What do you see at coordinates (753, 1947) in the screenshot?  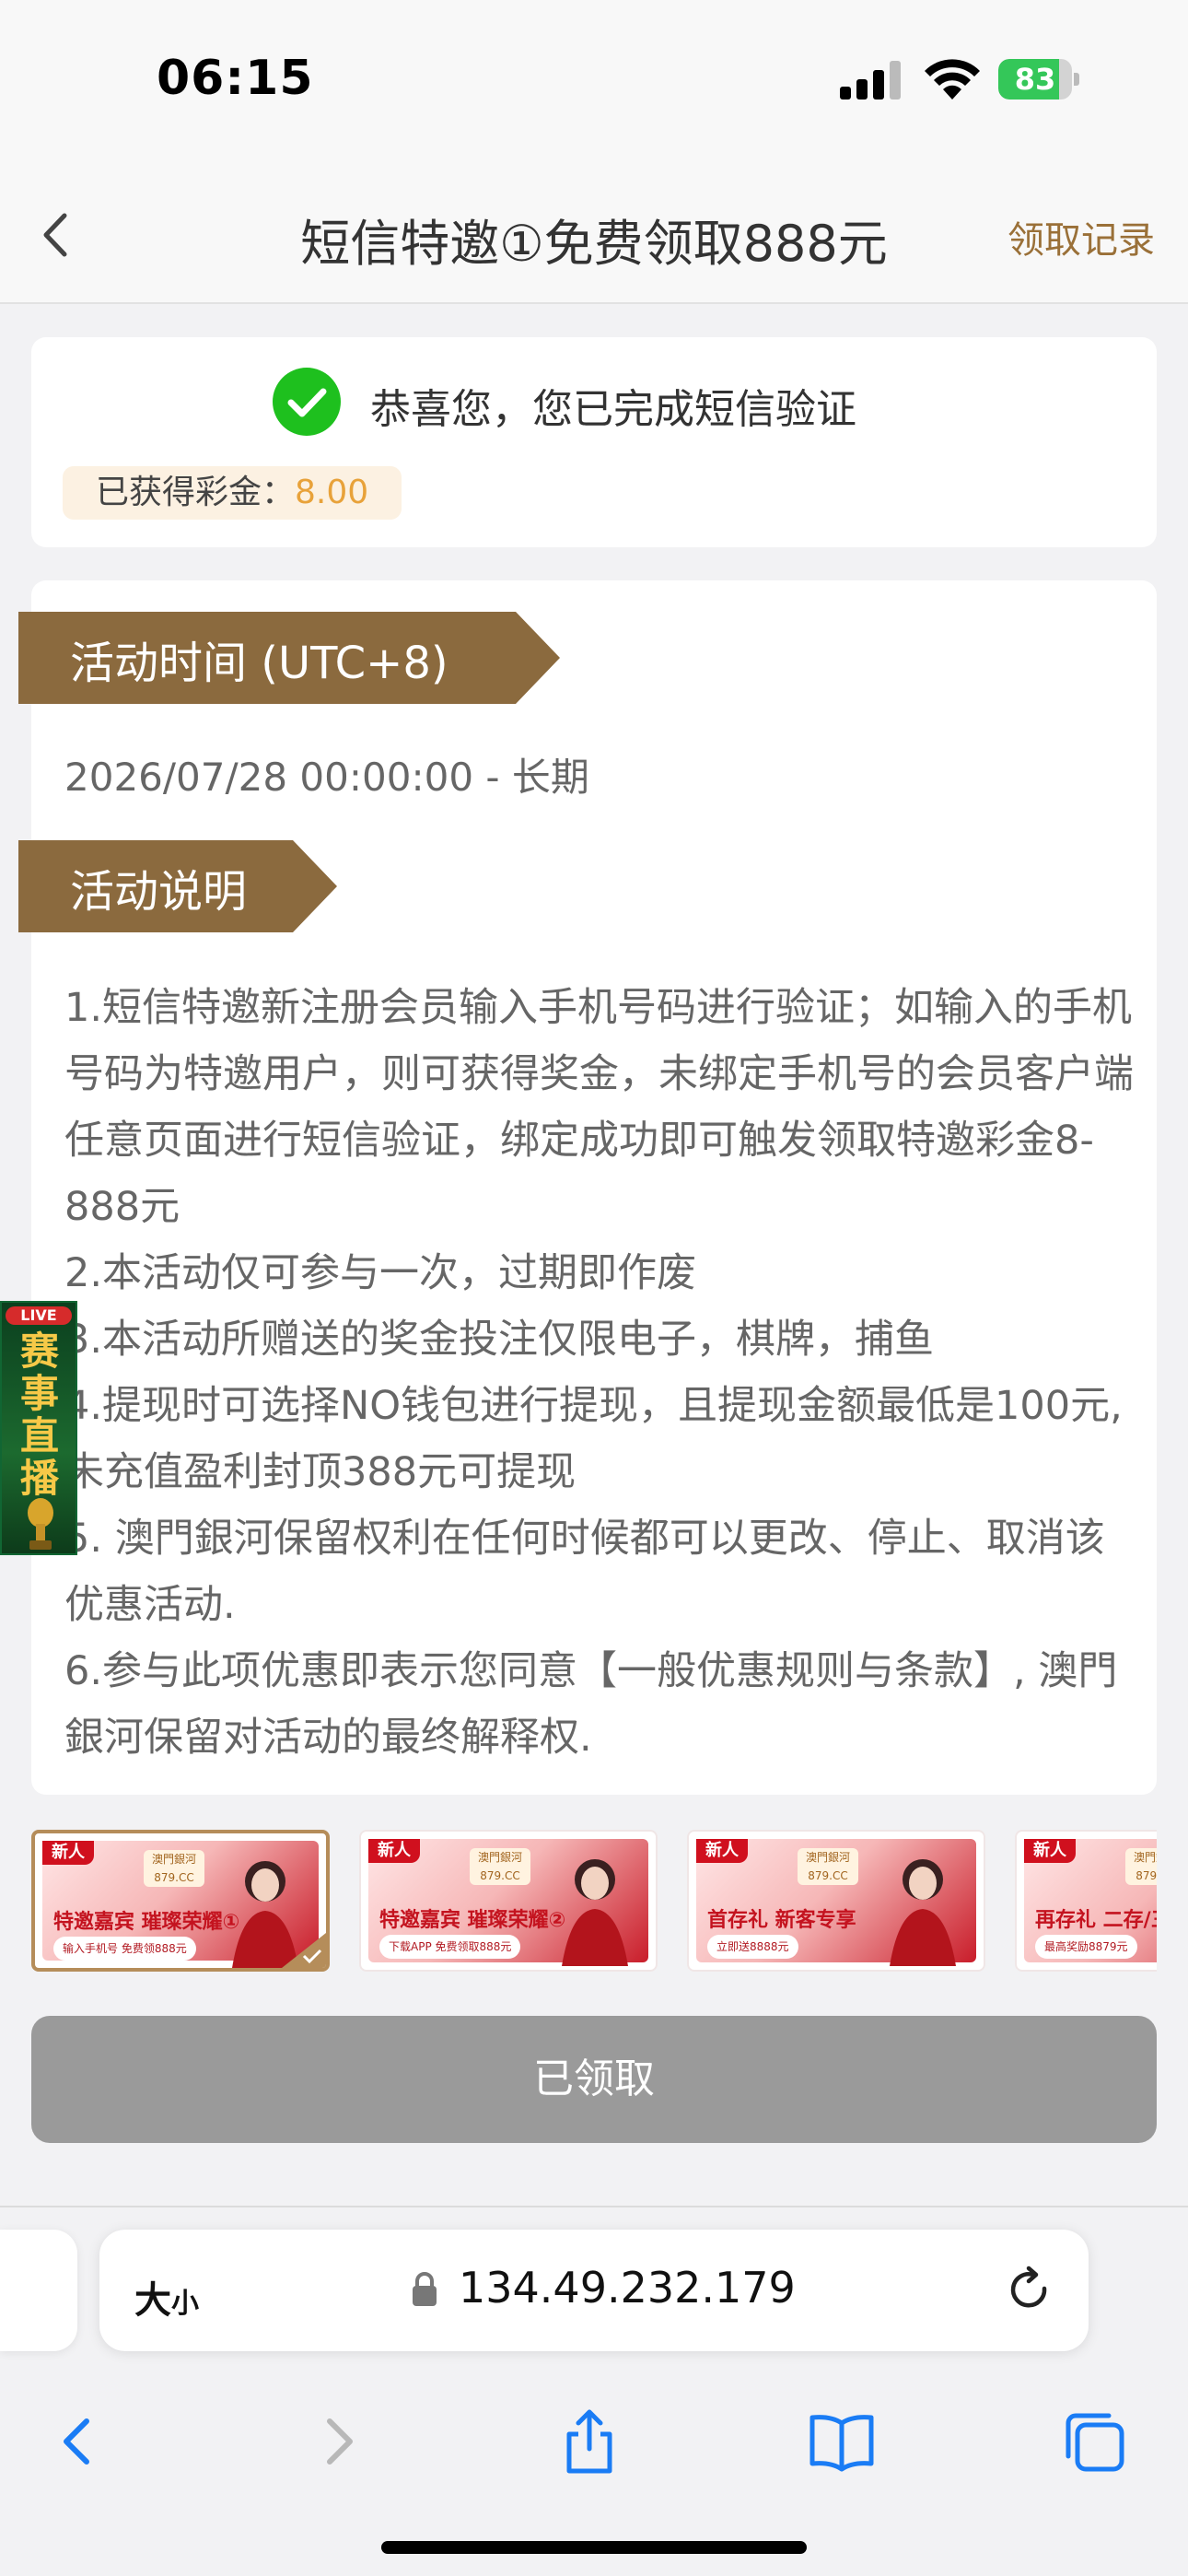 I see `banner-subtitle: 立即送8888元` at bounding box center [753, 1947].